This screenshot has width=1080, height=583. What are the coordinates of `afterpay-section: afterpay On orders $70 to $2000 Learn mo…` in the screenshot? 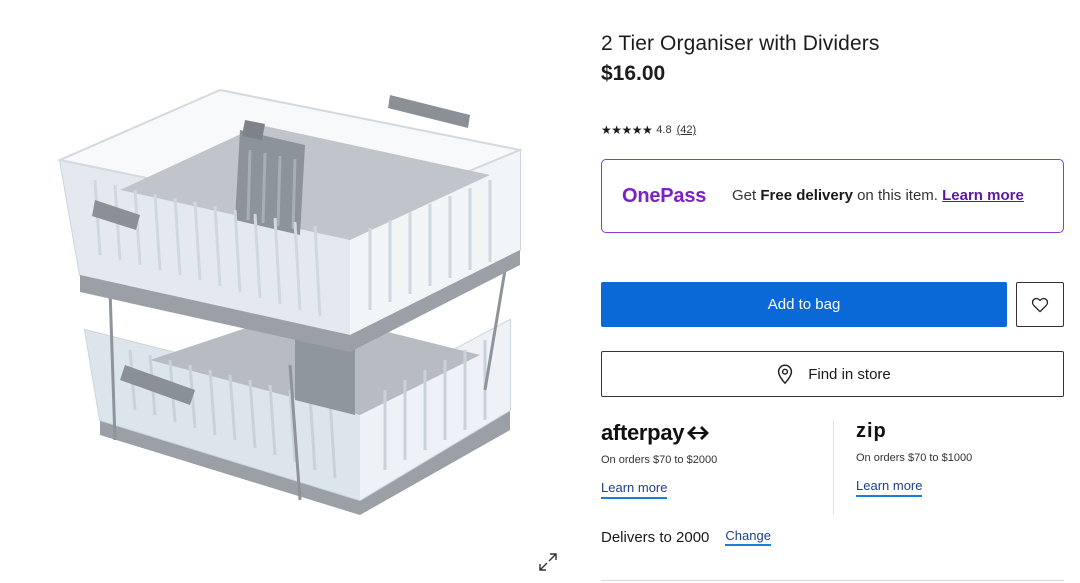 It's located at (716, 458).